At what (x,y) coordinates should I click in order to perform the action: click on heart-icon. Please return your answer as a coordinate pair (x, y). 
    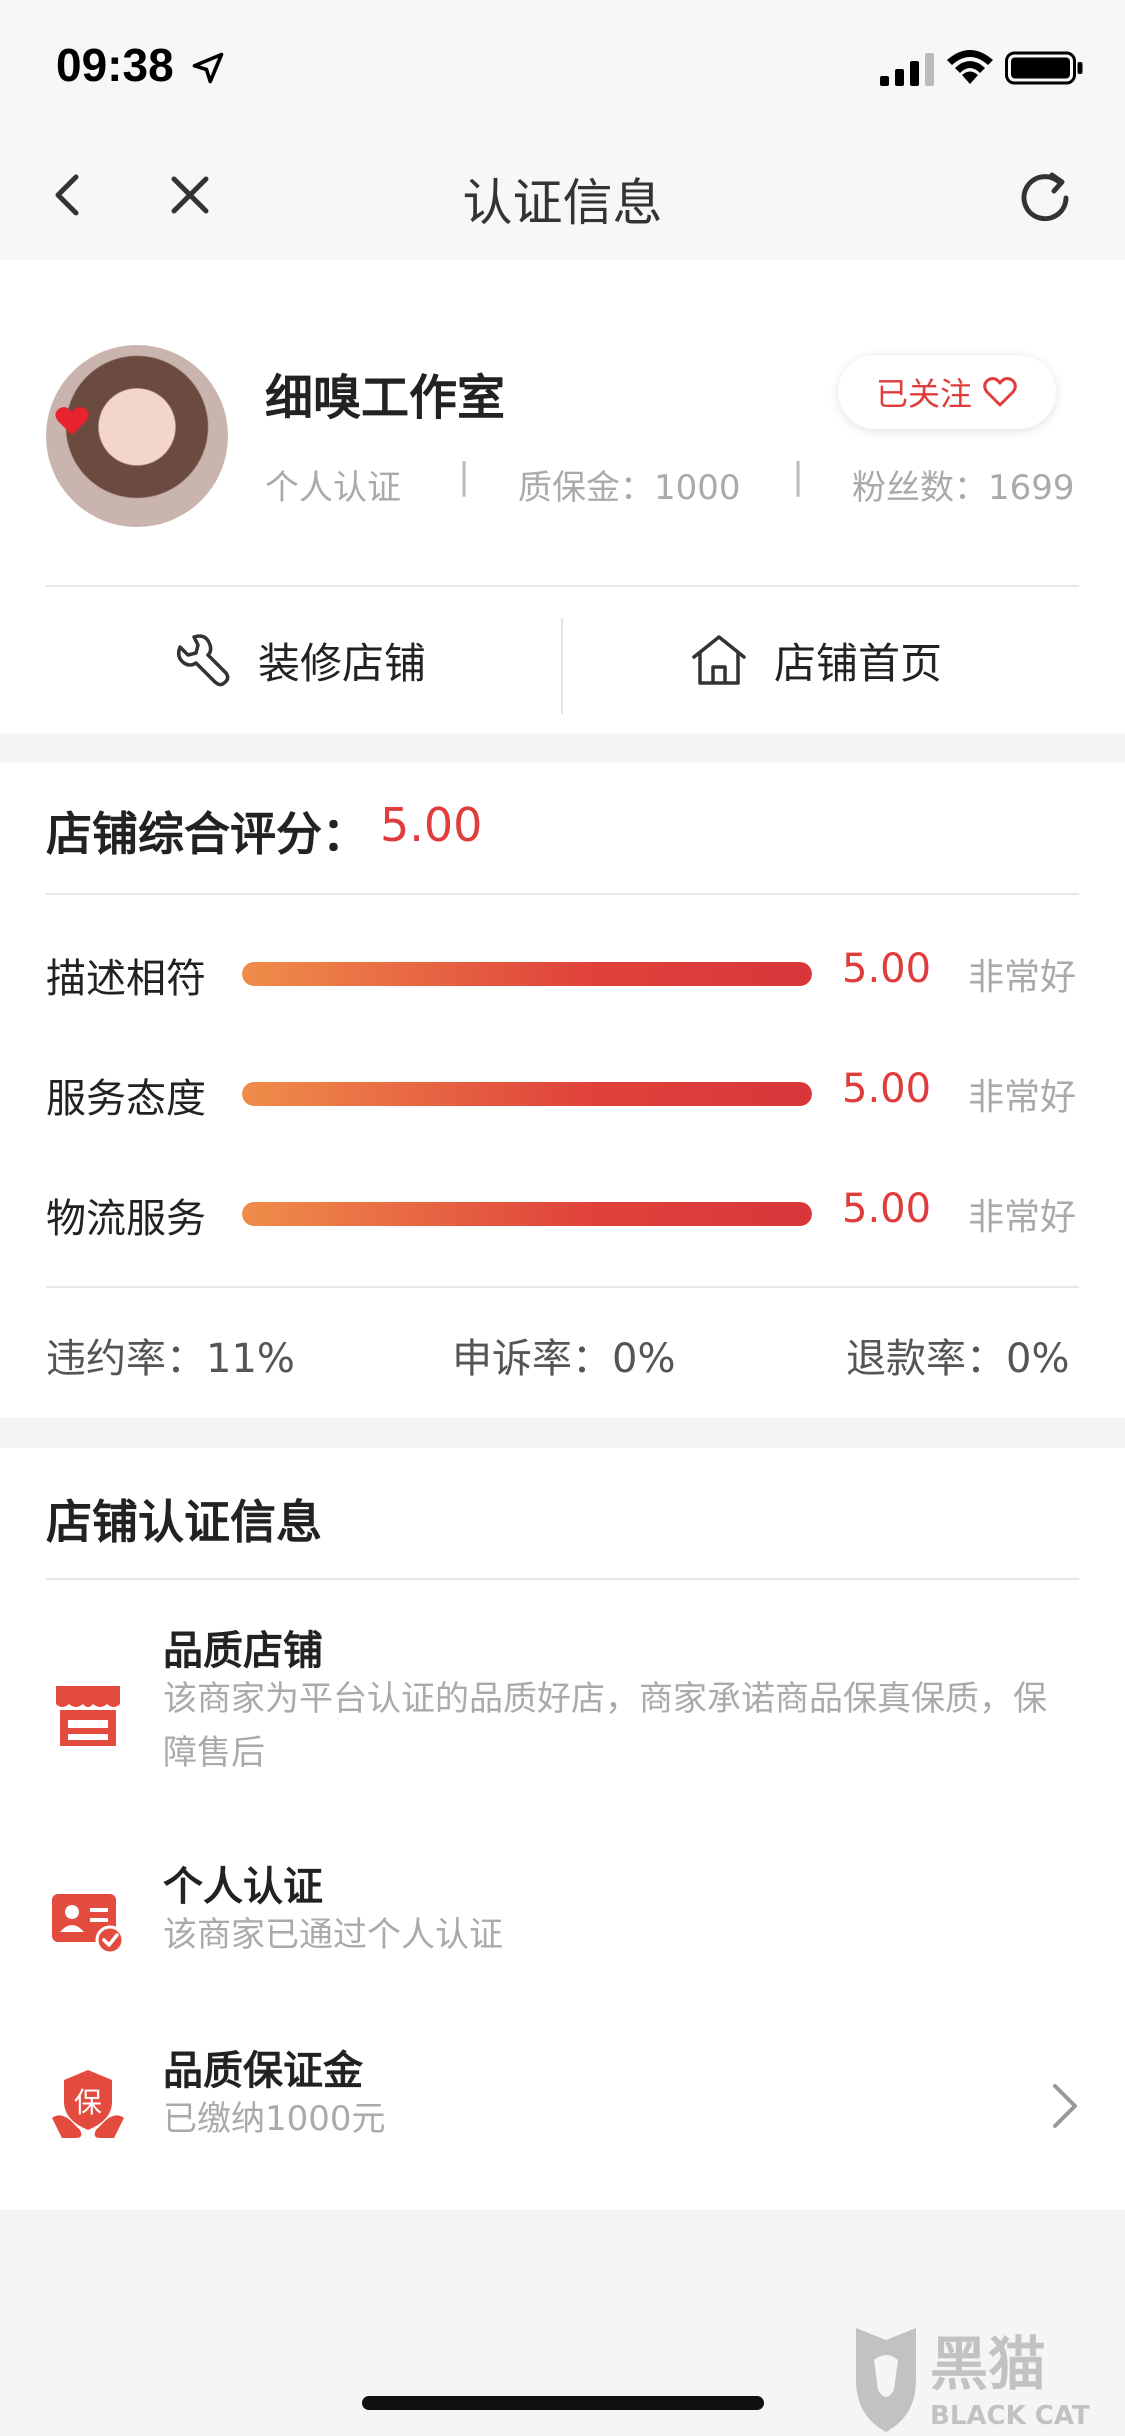
    Looking at the image, I should click on (1000, 392).